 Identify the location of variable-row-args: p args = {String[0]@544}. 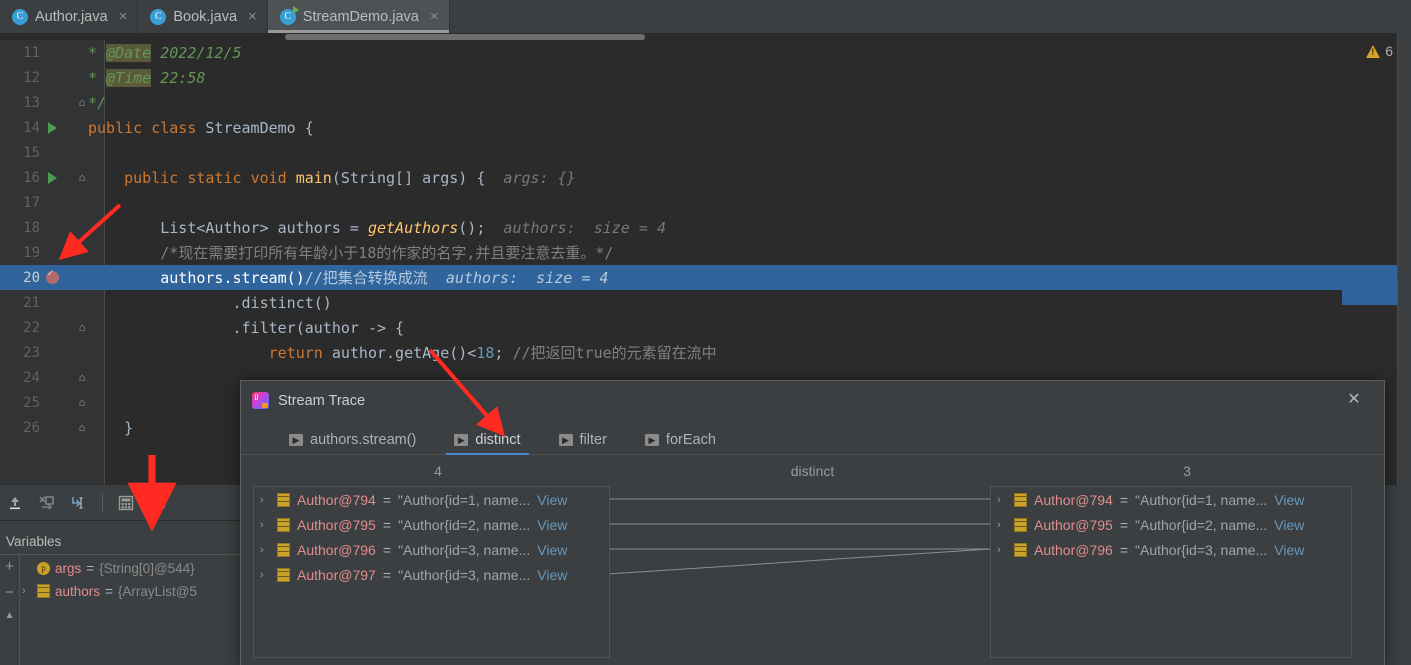
(108, 568).